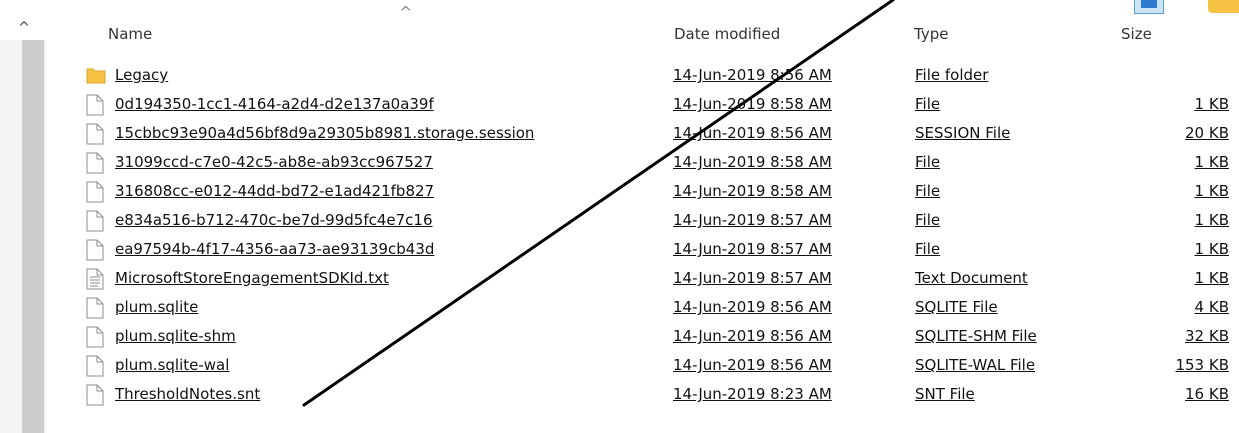 Image resolution: width=1239 pixels, height=433 pixels. I want to click on file-name: MicrosoftStoreEngagementSDKId.txt, so click(252, 278).